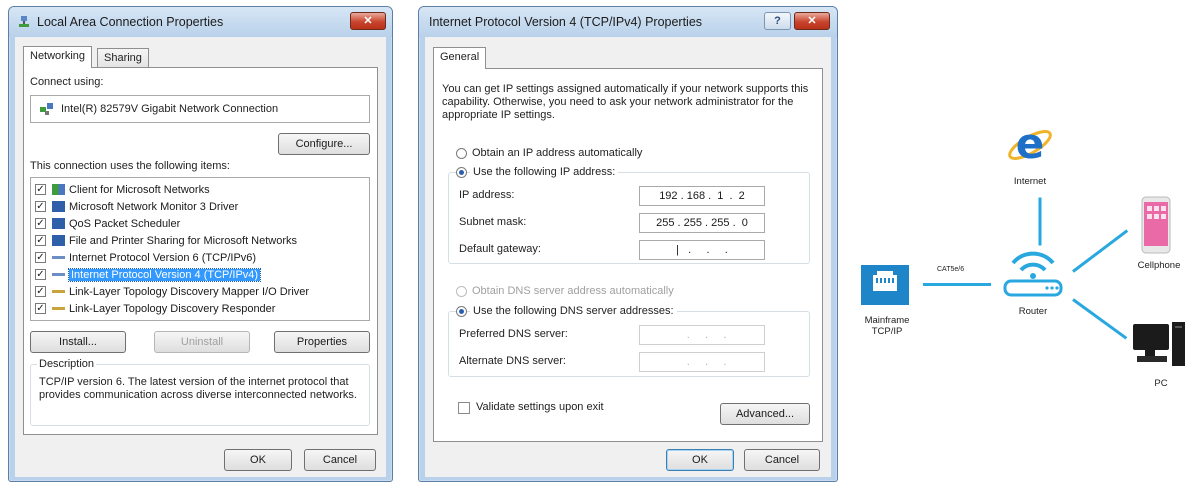  Describe the element at coordinates (1030, 181) in the screenshot. I see `internet-label: Internet` at that location.